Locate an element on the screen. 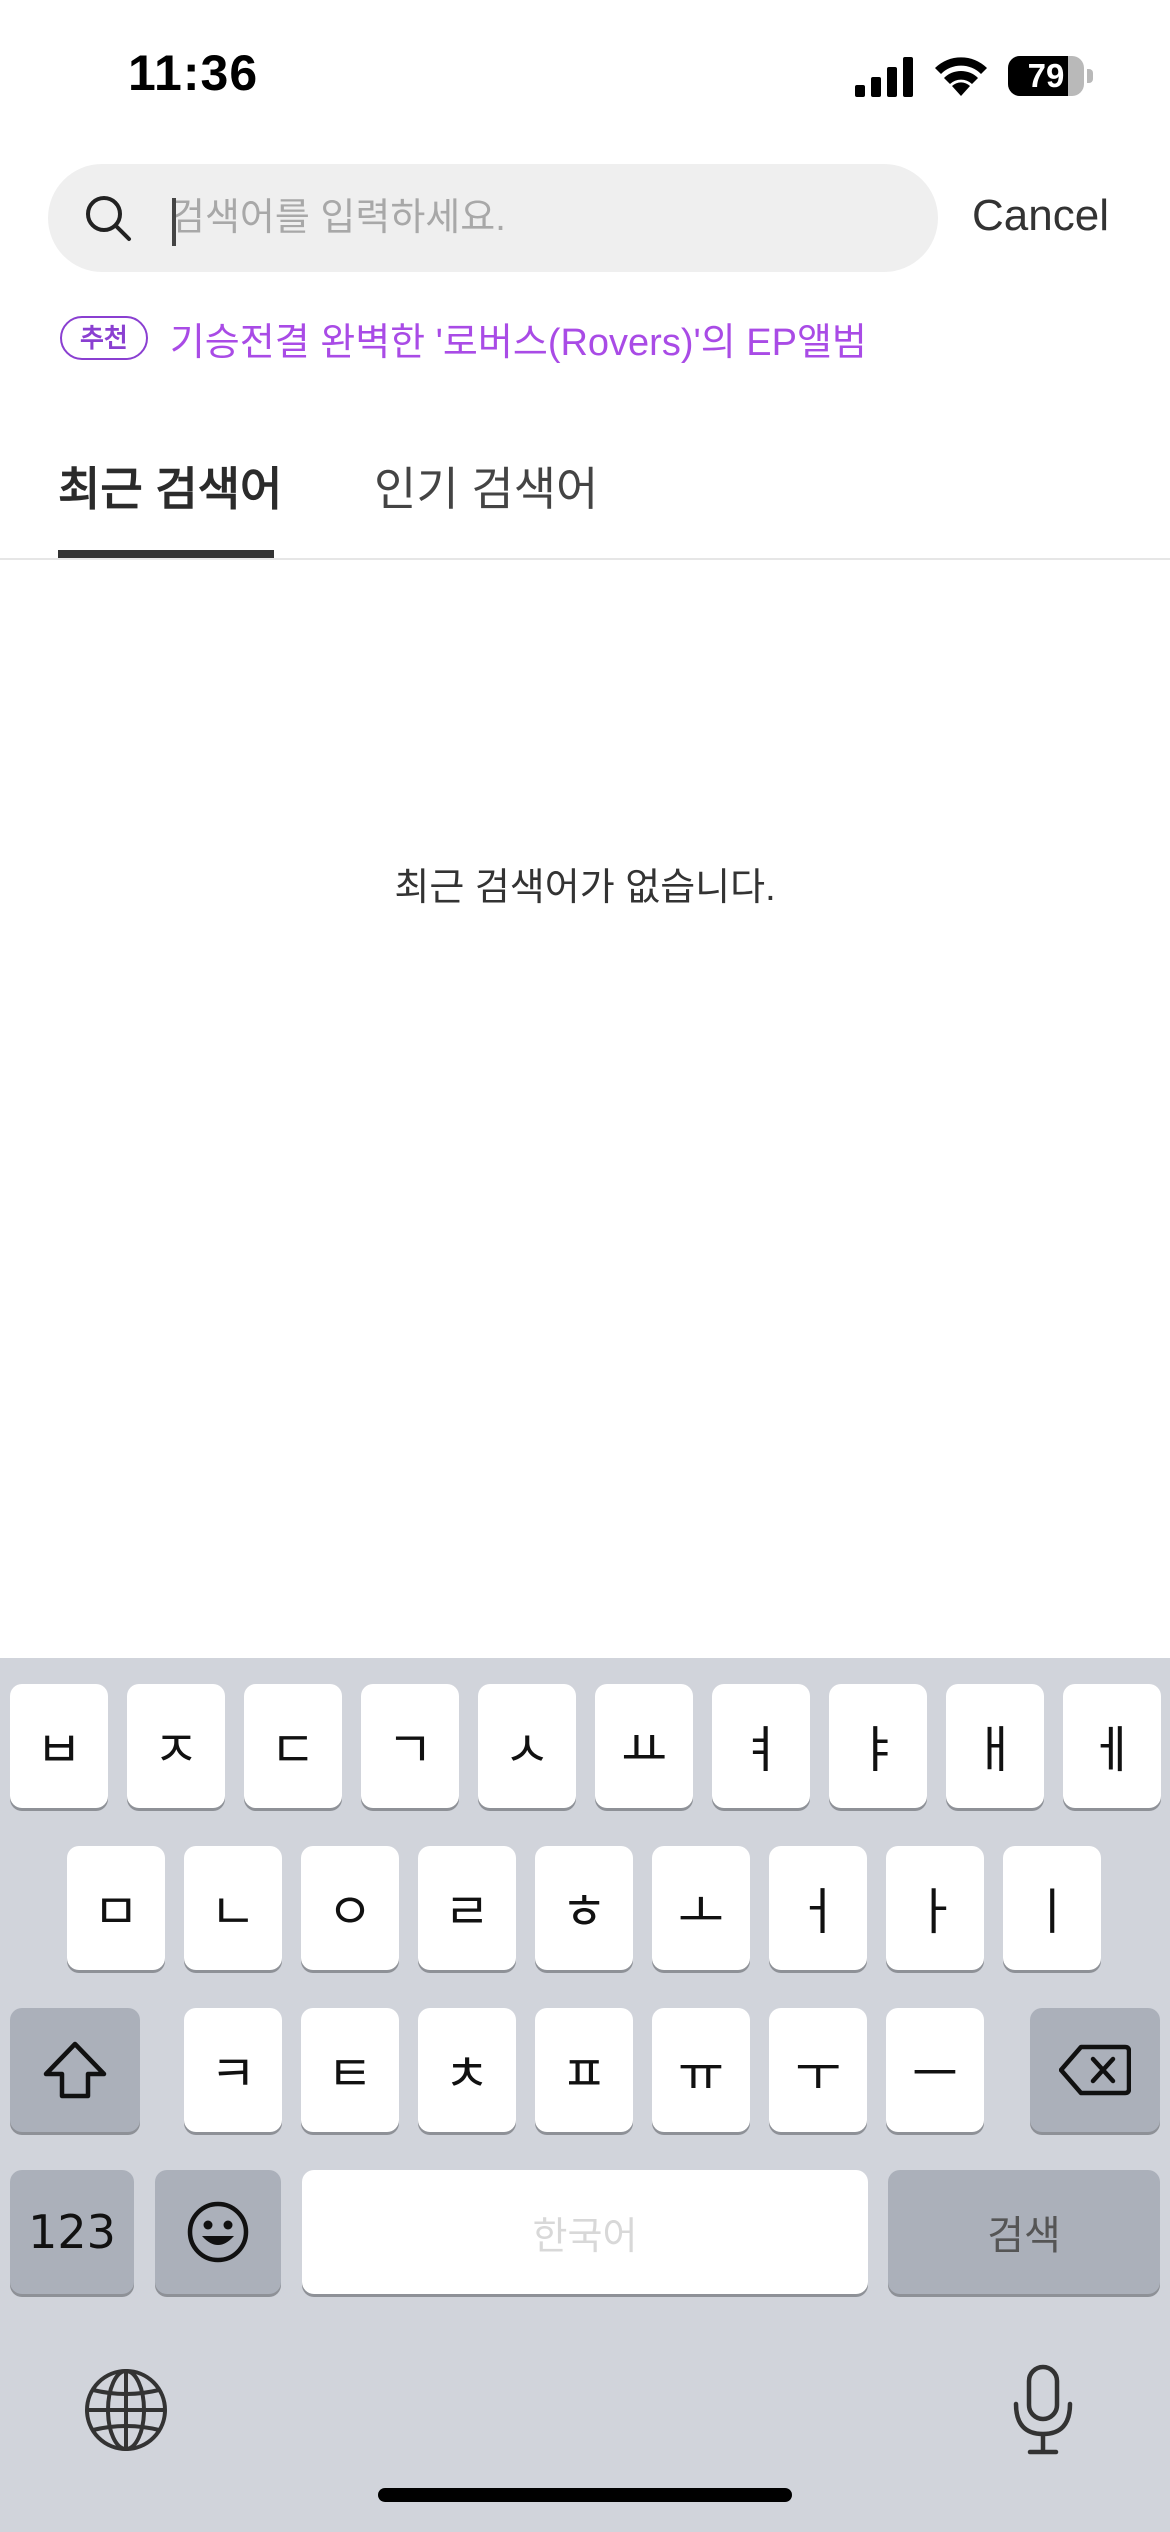  key: ㅈ is located at coordinates (176, 1746).